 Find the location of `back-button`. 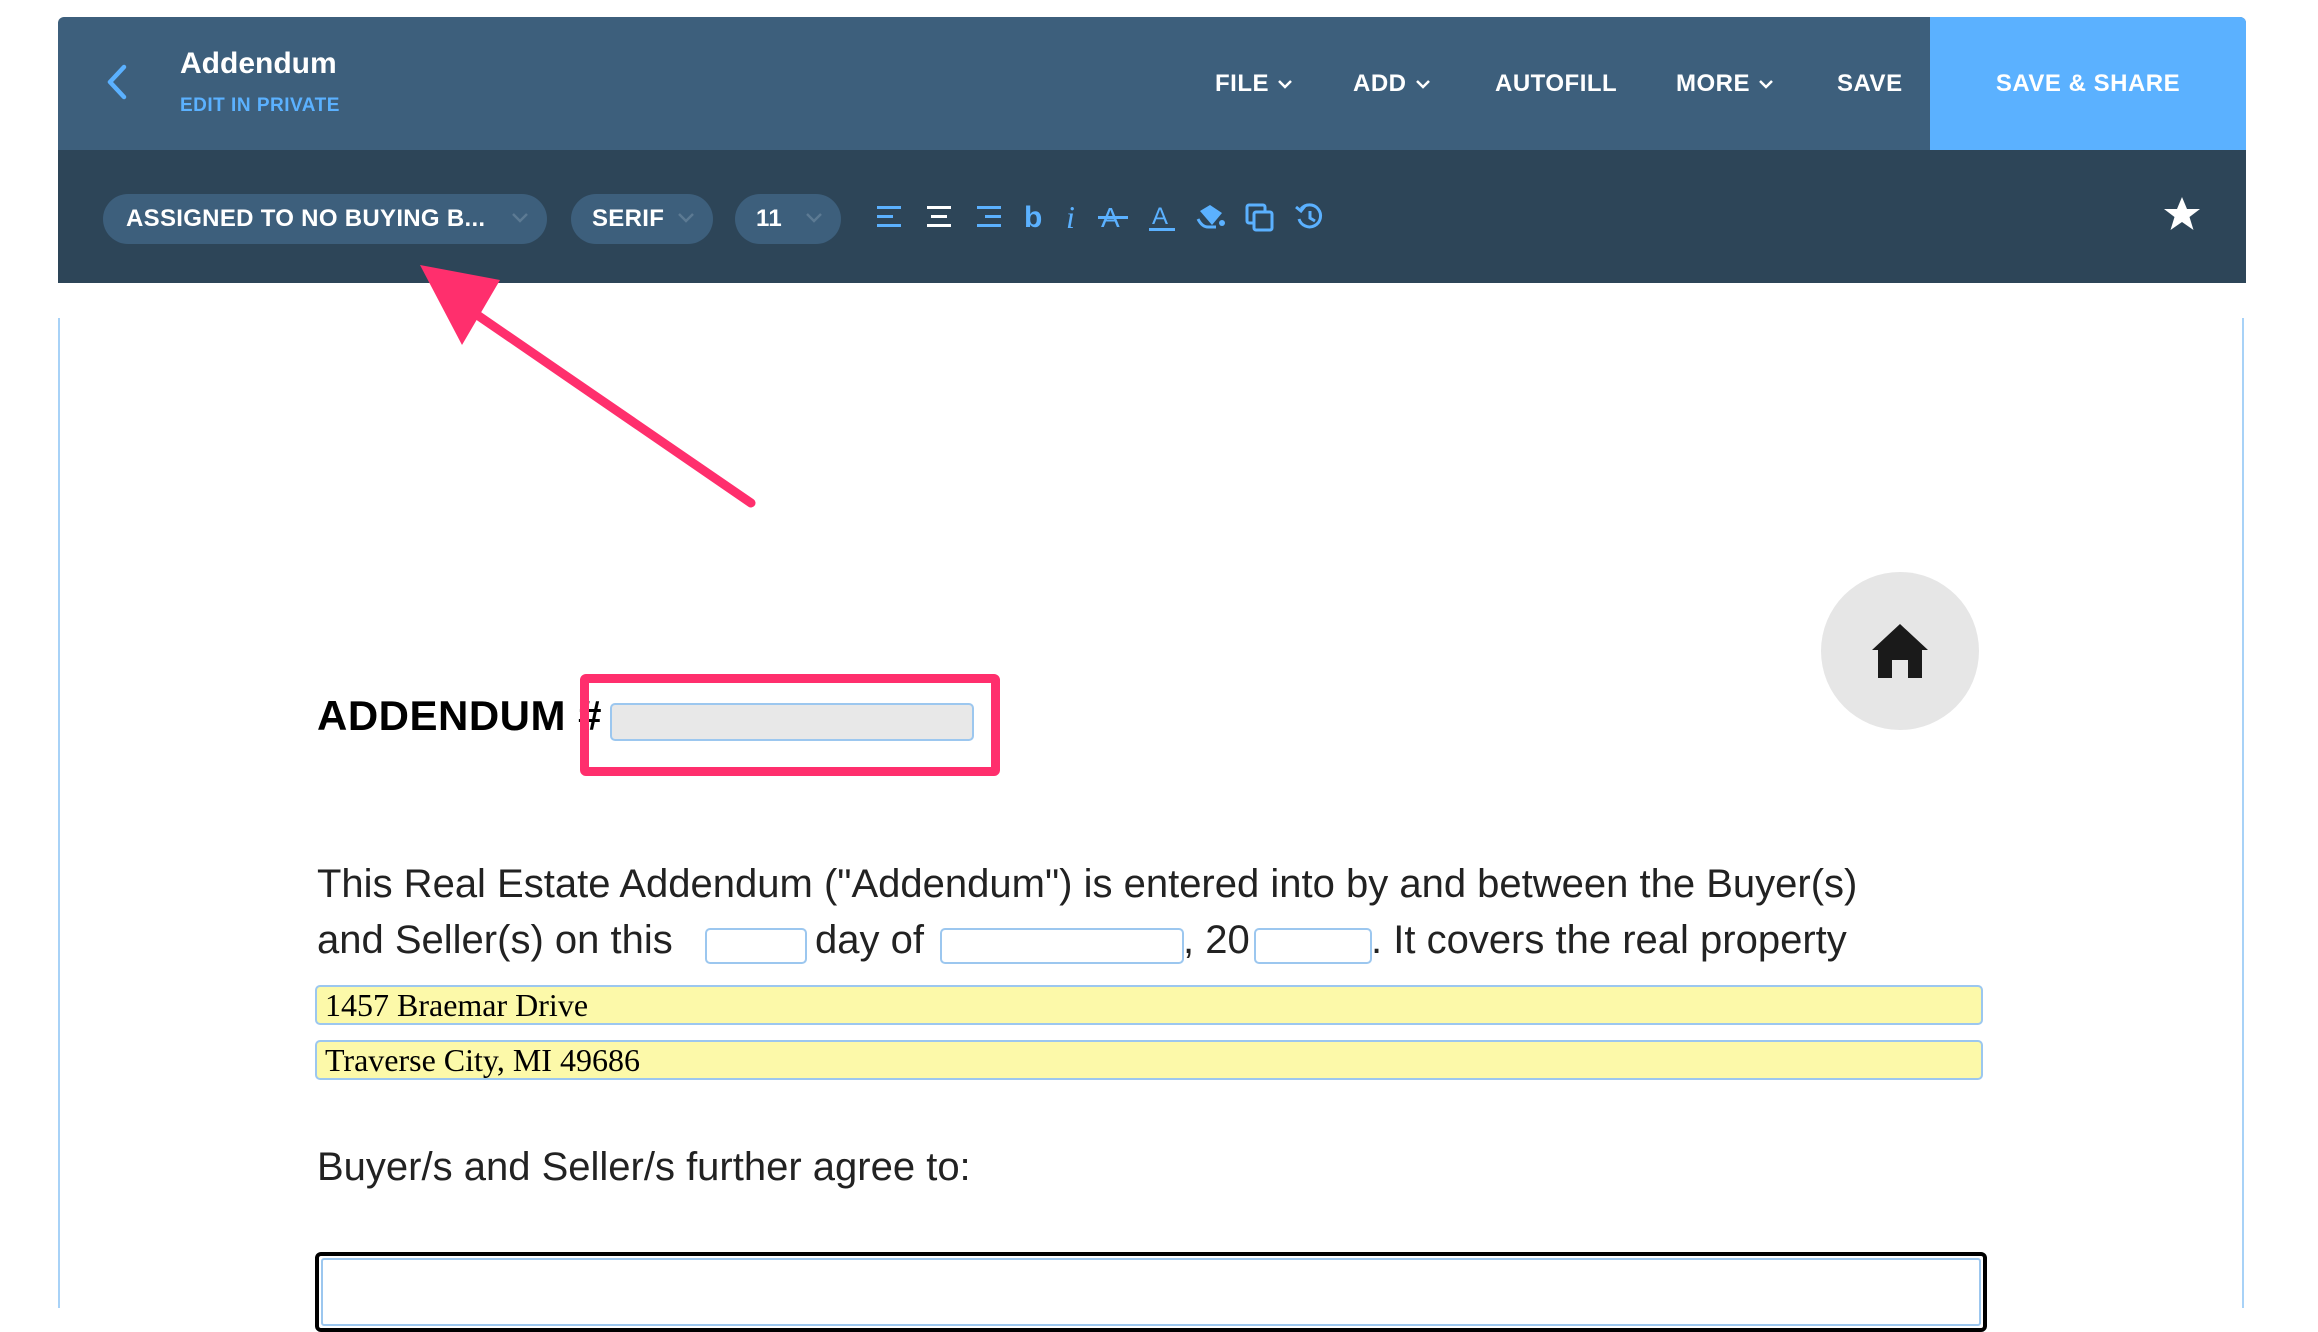

back-button is located at coordinates (118, 82).